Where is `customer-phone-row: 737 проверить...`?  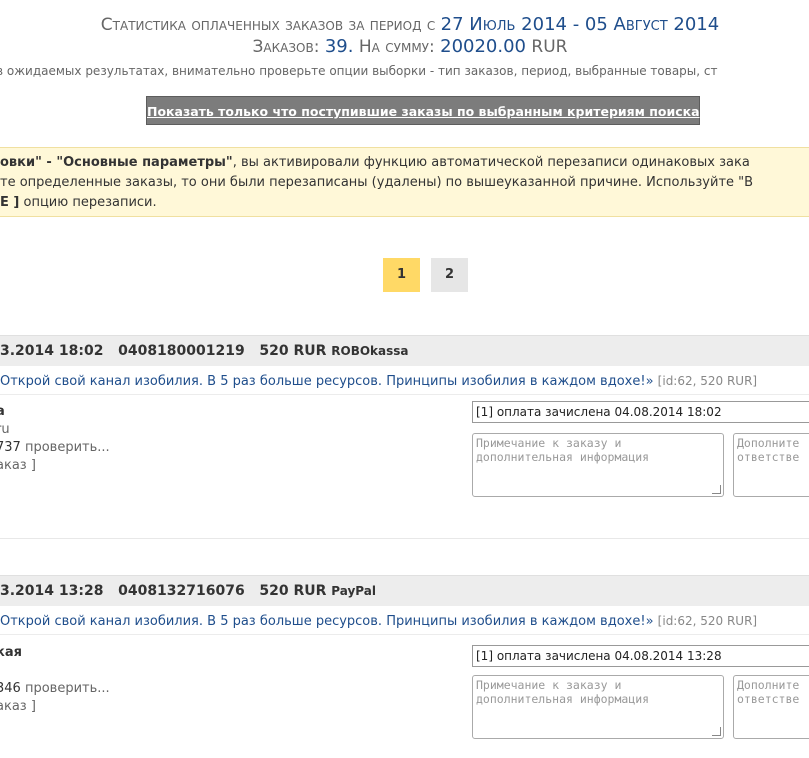 customer-phone-row: 737 проверить... is located at coordinates (55, 447).